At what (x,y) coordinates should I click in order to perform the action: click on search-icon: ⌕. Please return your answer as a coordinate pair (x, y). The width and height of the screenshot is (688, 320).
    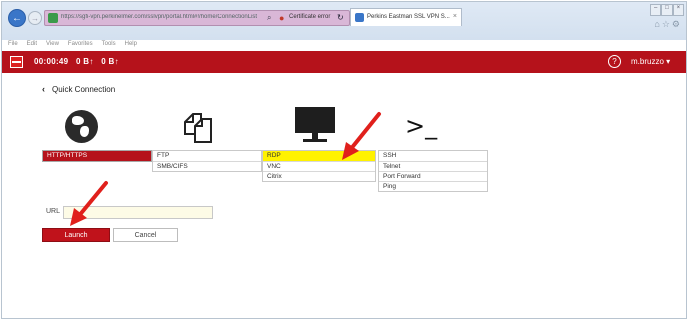
    Looking at the image, I should click on (269, 18).